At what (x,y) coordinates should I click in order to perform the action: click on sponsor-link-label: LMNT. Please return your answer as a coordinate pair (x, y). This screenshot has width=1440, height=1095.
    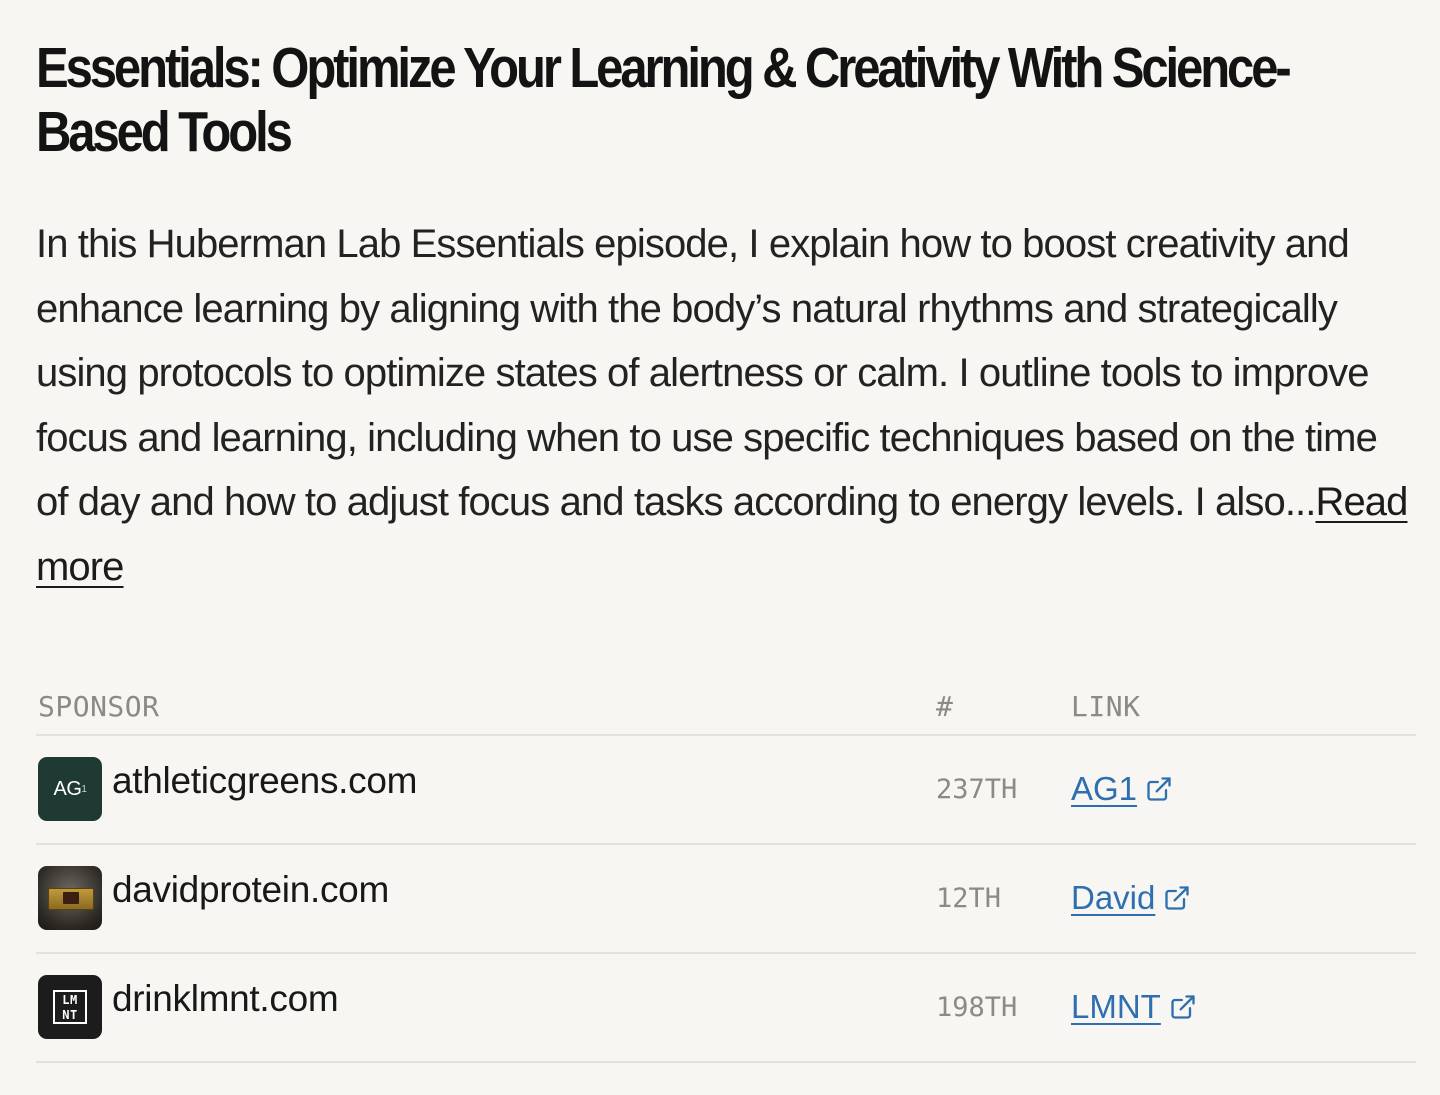
    Looking at the image, I should click on (1116, 1006).